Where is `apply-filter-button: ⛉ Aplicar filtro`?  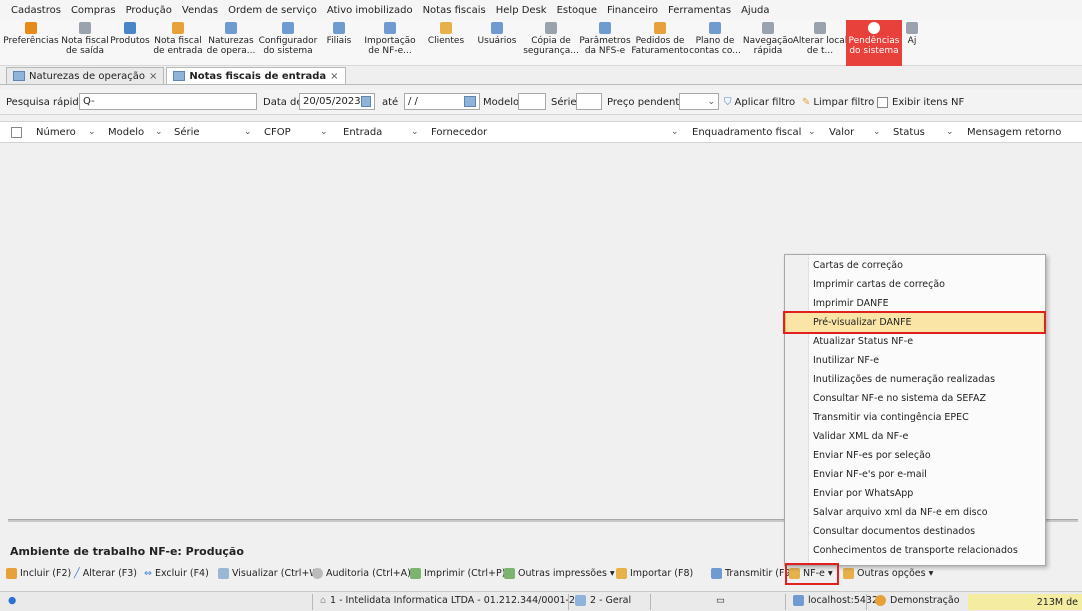 apply-filter-button: ⛉ Aplicar filtro is located at coordinates (759, 102).